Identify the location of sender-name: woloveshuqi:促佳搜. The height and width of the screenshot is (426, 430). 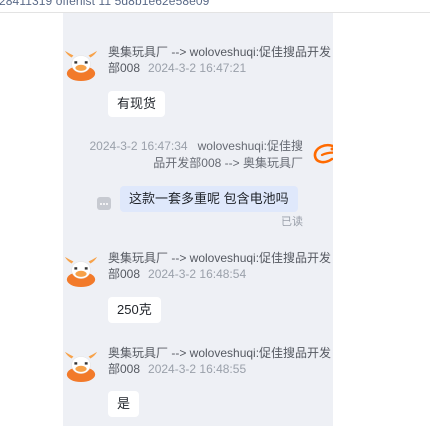
(250, 146).